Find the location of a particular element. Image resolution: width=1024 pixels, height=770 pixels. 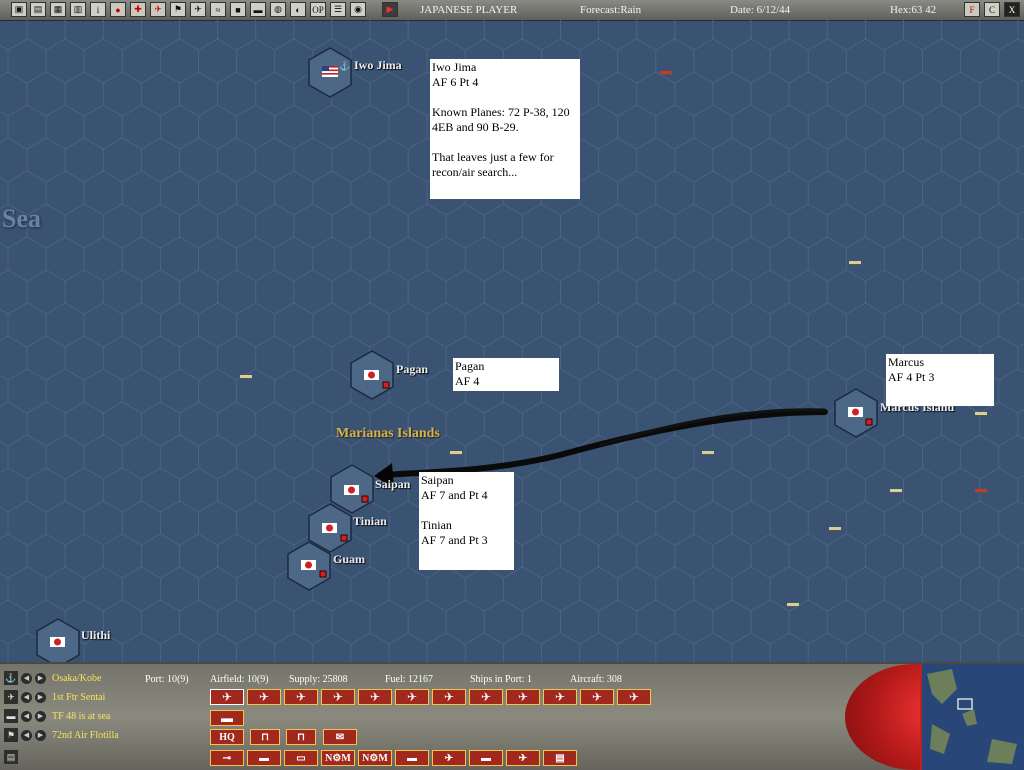

base-marcus-island is located at coordinates (856, 413).